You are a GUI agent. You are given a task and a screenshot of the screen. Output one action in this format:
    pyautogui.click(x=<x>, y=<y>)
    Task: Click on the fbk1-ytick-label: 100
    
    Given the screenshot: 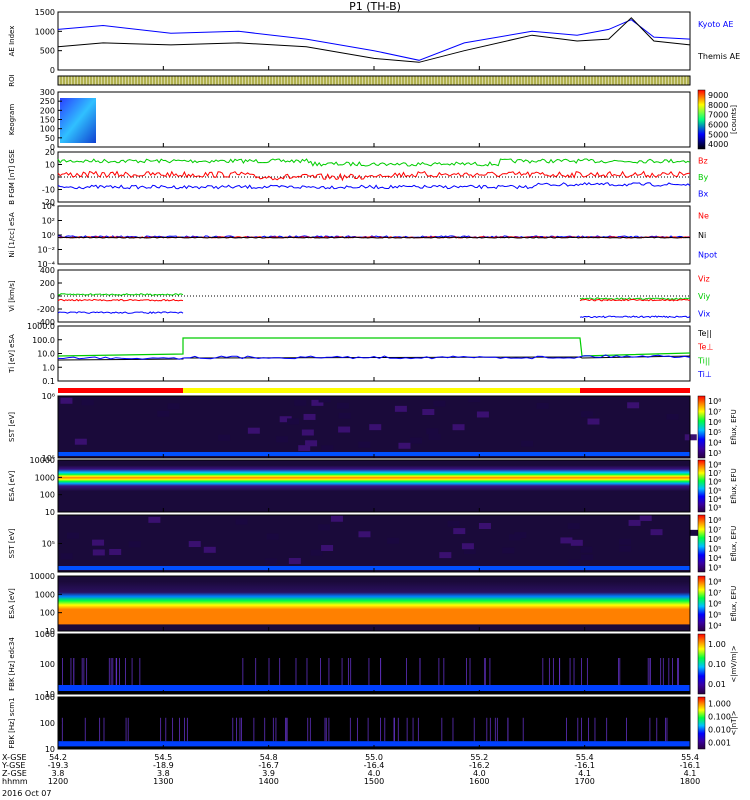 What is the action you would take?
    pyautogui.click(x=47, y=664)
    